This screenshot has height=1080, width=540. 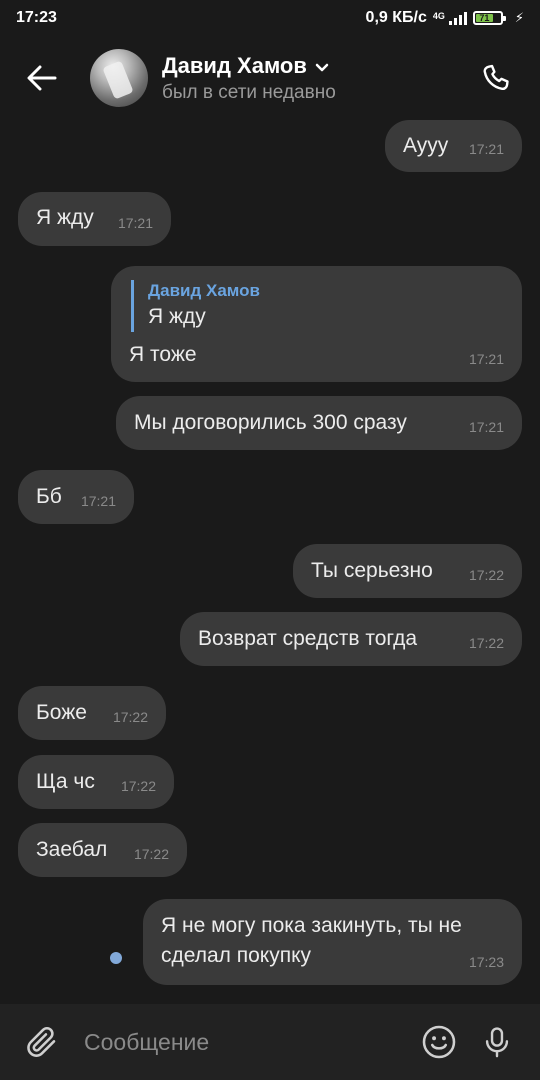 What do you see at coordinates (270, 422) in the screenshot?
I see `message-text: Мы договорились 300 сразу` at bounding box center [270, 422].